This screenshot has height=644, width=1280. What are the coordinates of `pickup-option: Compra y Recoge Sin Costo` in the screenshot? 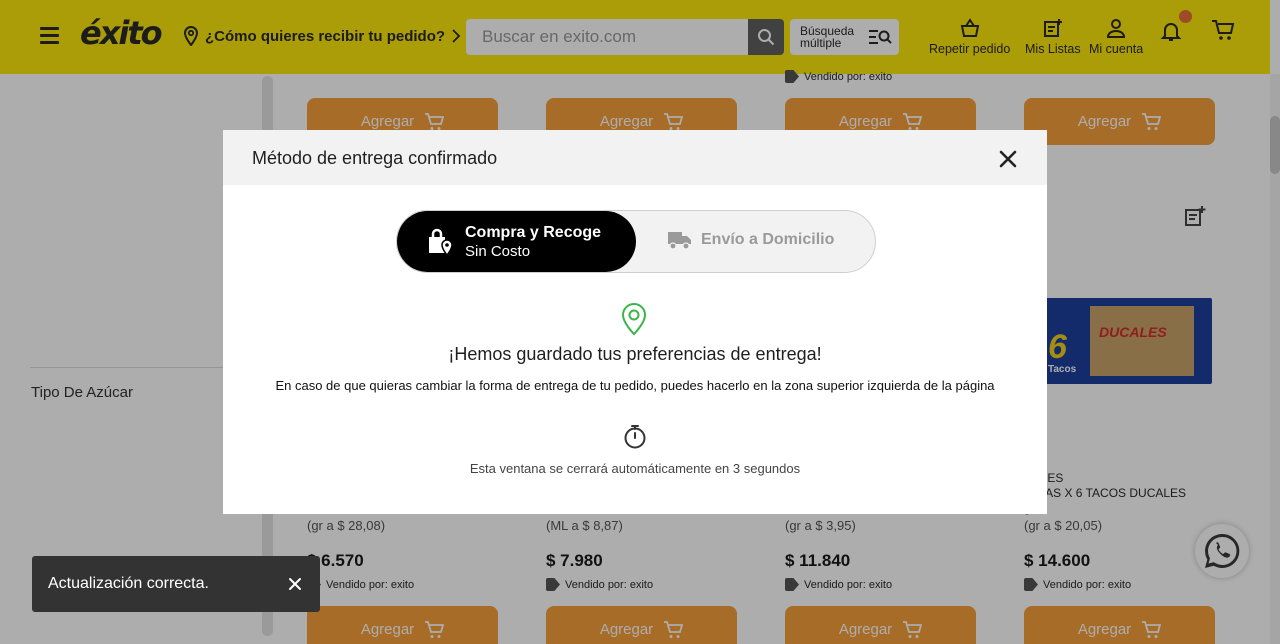 It's located at (516, 241).